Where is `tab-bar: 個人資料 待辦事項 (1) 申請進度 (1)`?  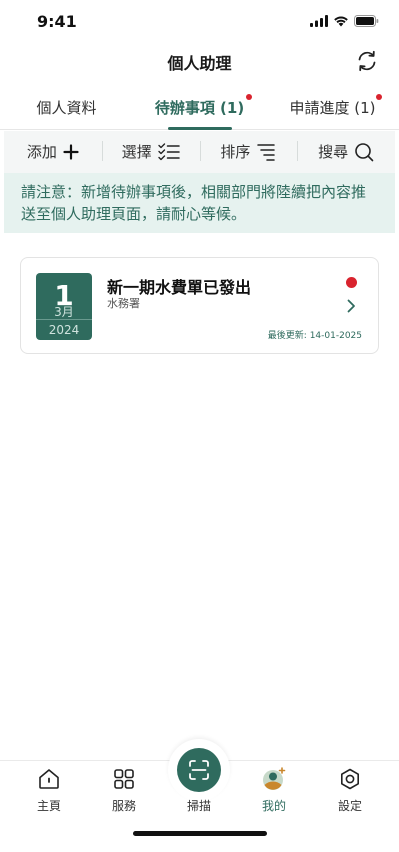
tab-bar: 個人資料 待辦事項 (1) 申請進度 (1) is located at coordinates (199, 108).